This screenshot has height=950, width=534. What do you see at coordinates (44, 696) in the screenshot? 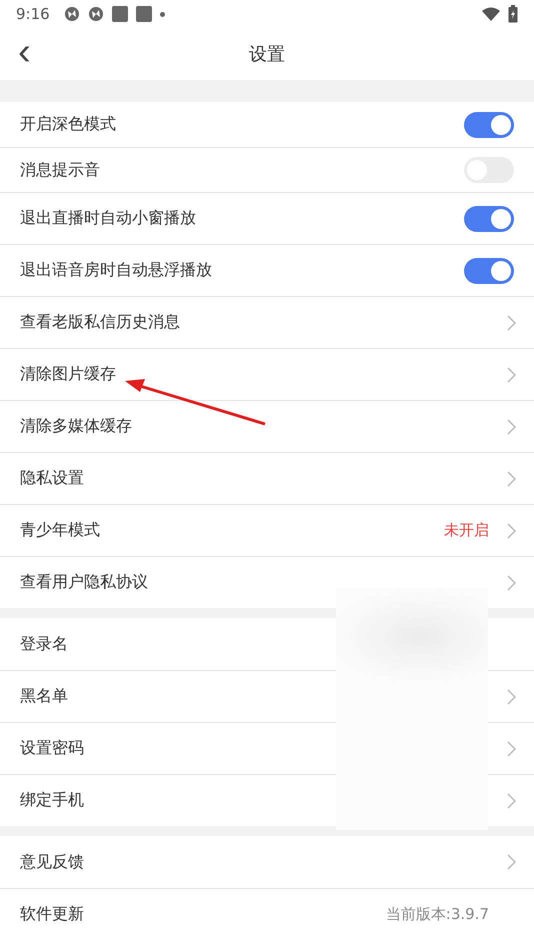
I see `row-label: 黑名单` at bounding box center [44, 696].